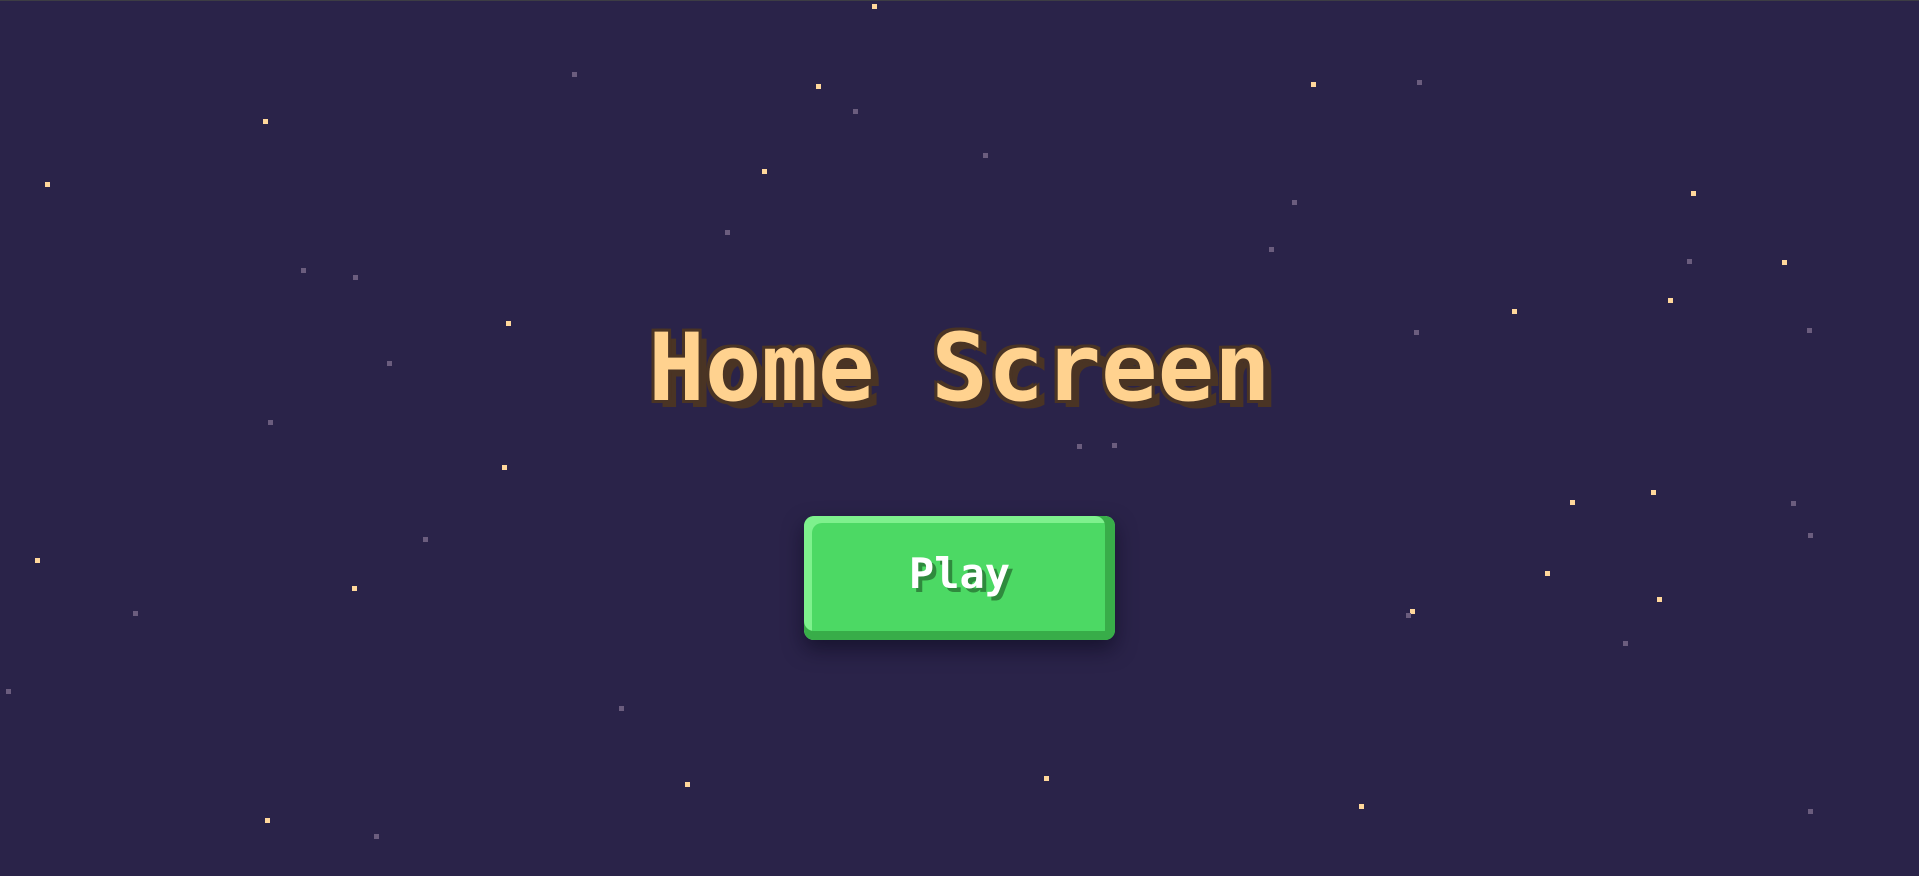 The width and height of the screenshot is (1919, 876). What do you see at coordinates (959, 573) in the screenshot?
I see `play-button-label: Play` at bounding box center [959, 573].